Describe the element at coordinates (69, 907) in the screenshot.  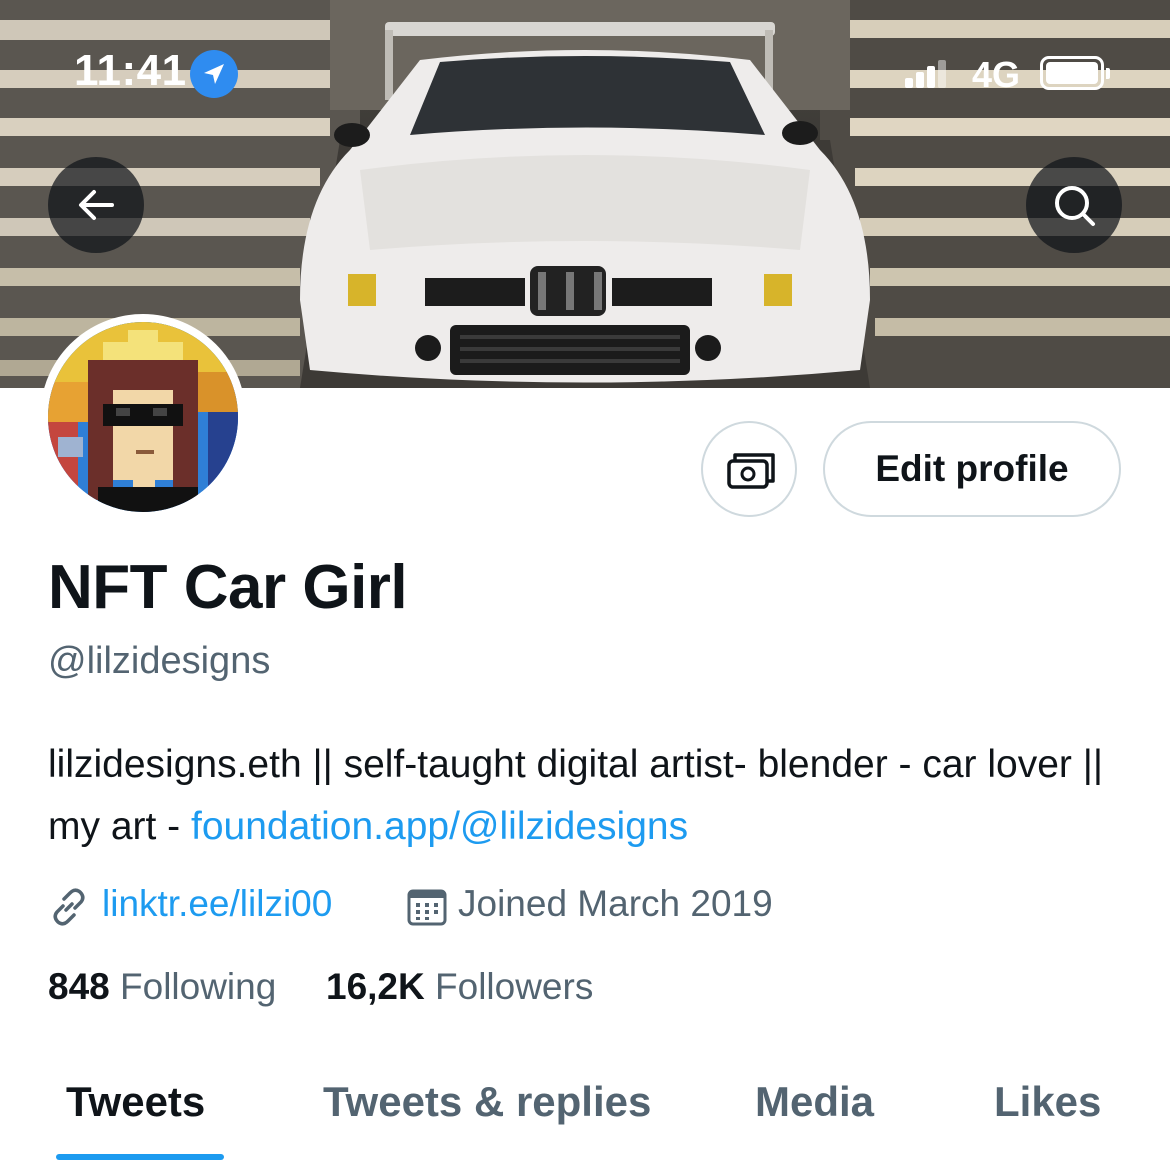
I see `link-icon` at that location.